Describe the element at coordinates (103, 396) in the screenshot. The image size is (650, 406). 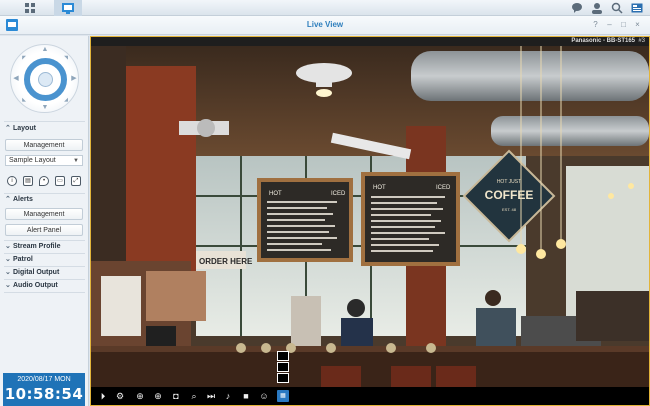
I see `play-icon: ⏵` at that location.